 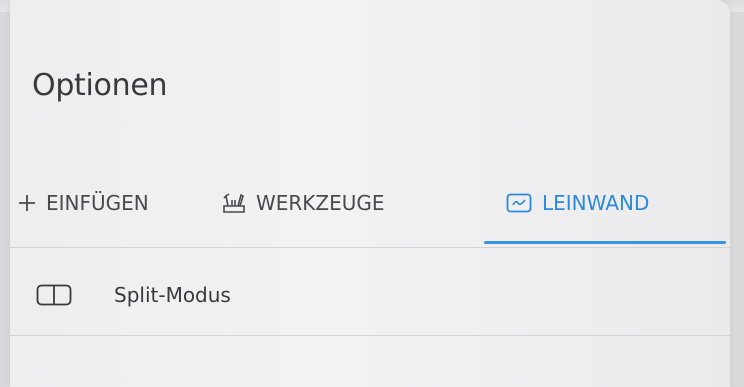 I want to click on tabs-divider, so click(x=370, y=247).